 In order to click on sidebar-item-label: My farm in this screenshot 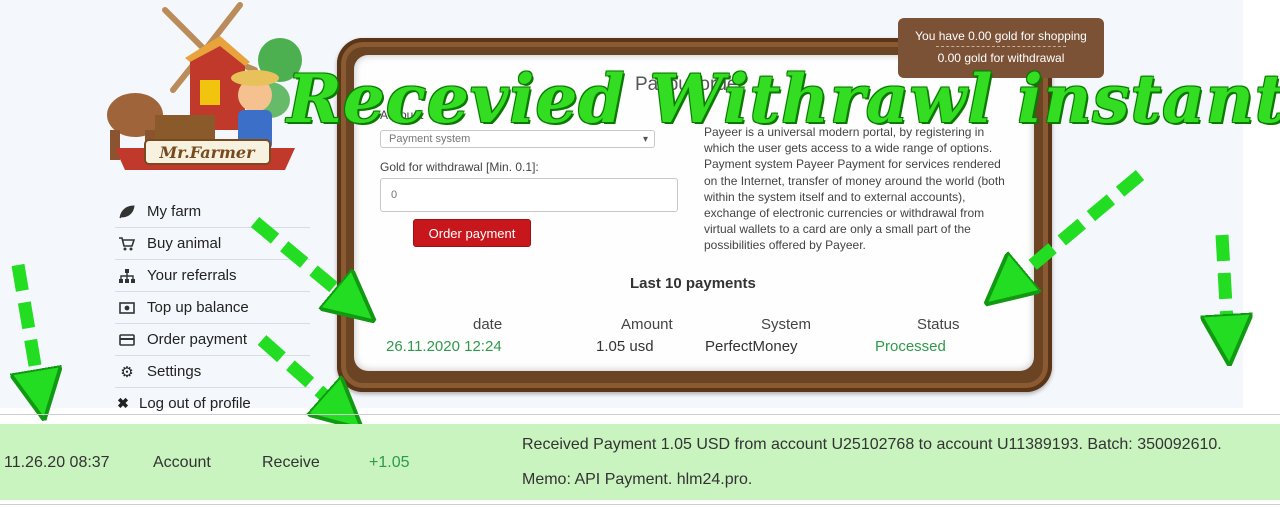, I will do `click(174, 211)`.